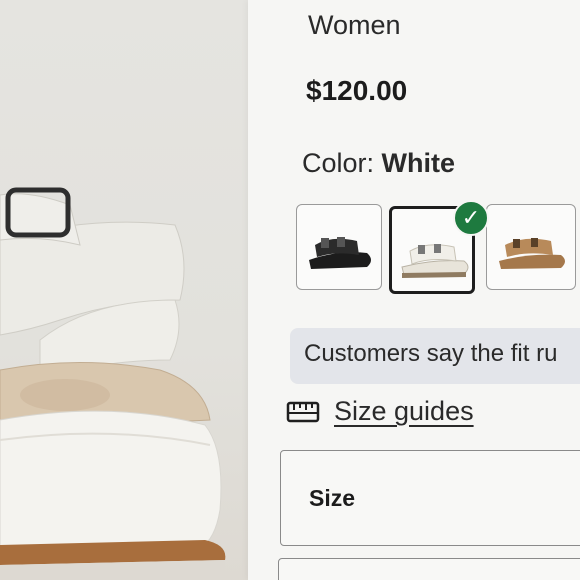 This screenshot has width=580, height=580. I want to click on product-category: Women, so click(354, 25).